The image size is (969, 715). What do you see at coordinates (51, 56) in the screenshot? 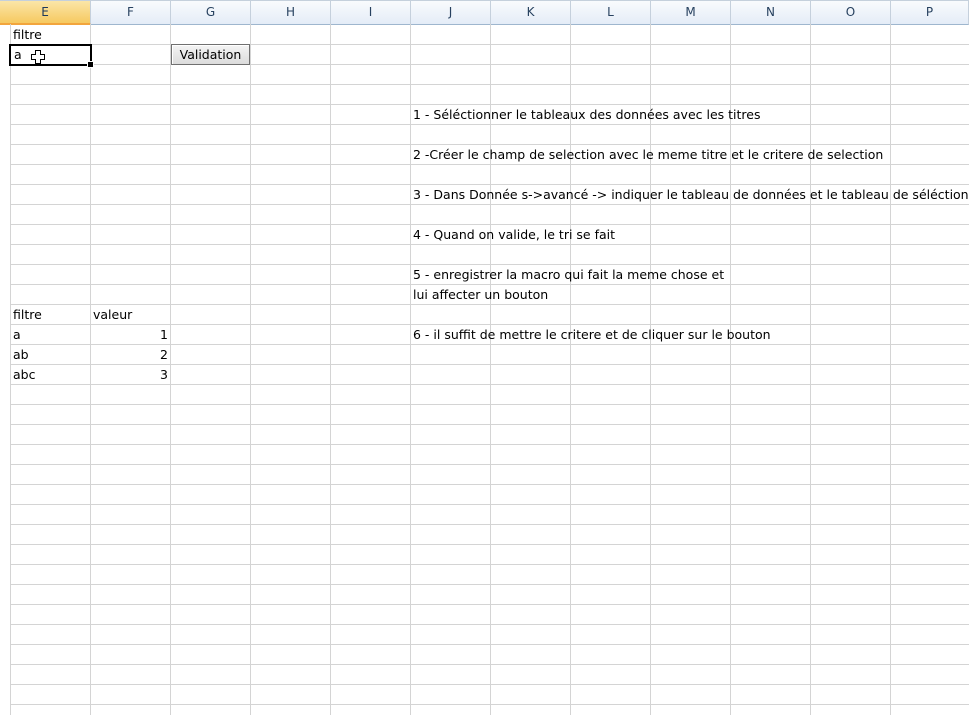
I see `selected-cell: a` at bounding box center [51, 56].